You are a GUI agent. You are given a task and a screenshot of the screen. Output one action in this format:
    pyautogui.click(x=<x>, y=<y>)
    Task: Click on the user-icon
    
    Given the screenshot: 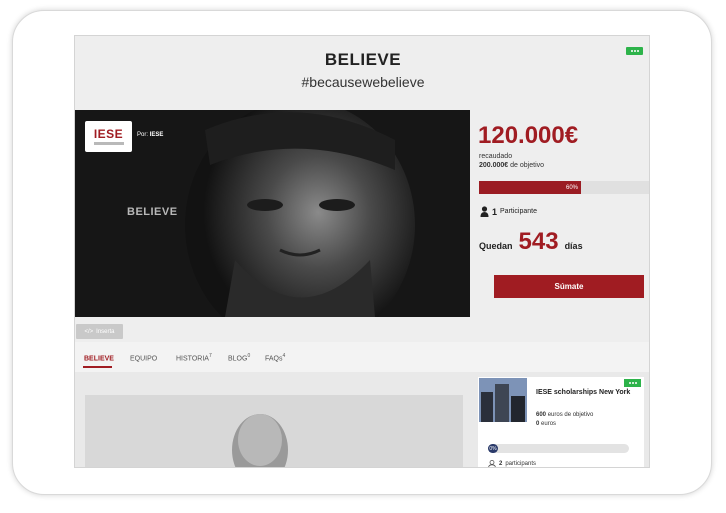 What is the action you would take?
    pyautogui.click(x=492, y=463)
    